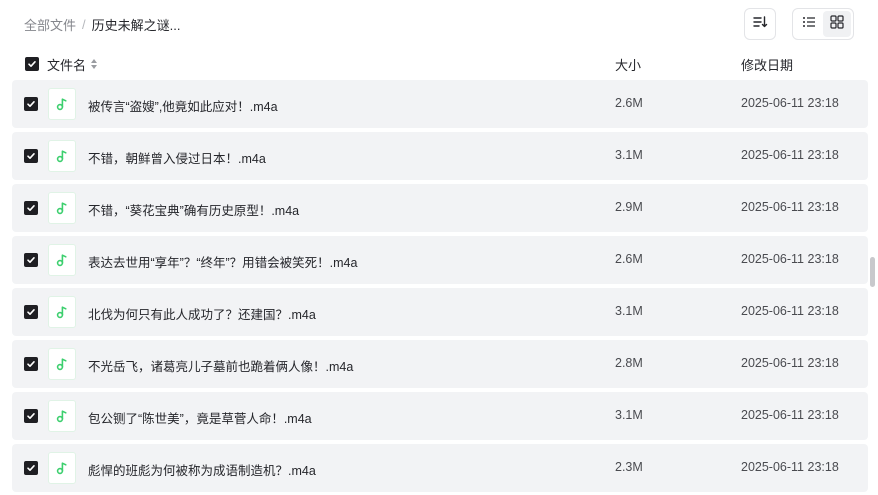  I want to click on grid-view-icon, so click(837, 24).